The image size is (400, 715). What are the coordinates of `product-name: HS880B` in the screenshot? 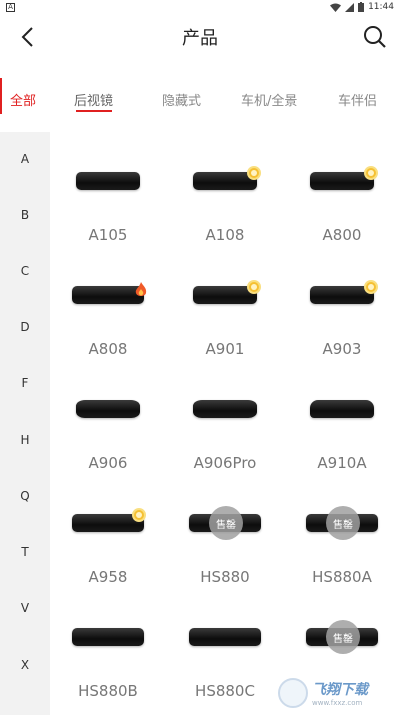 It's located at (108, 691).